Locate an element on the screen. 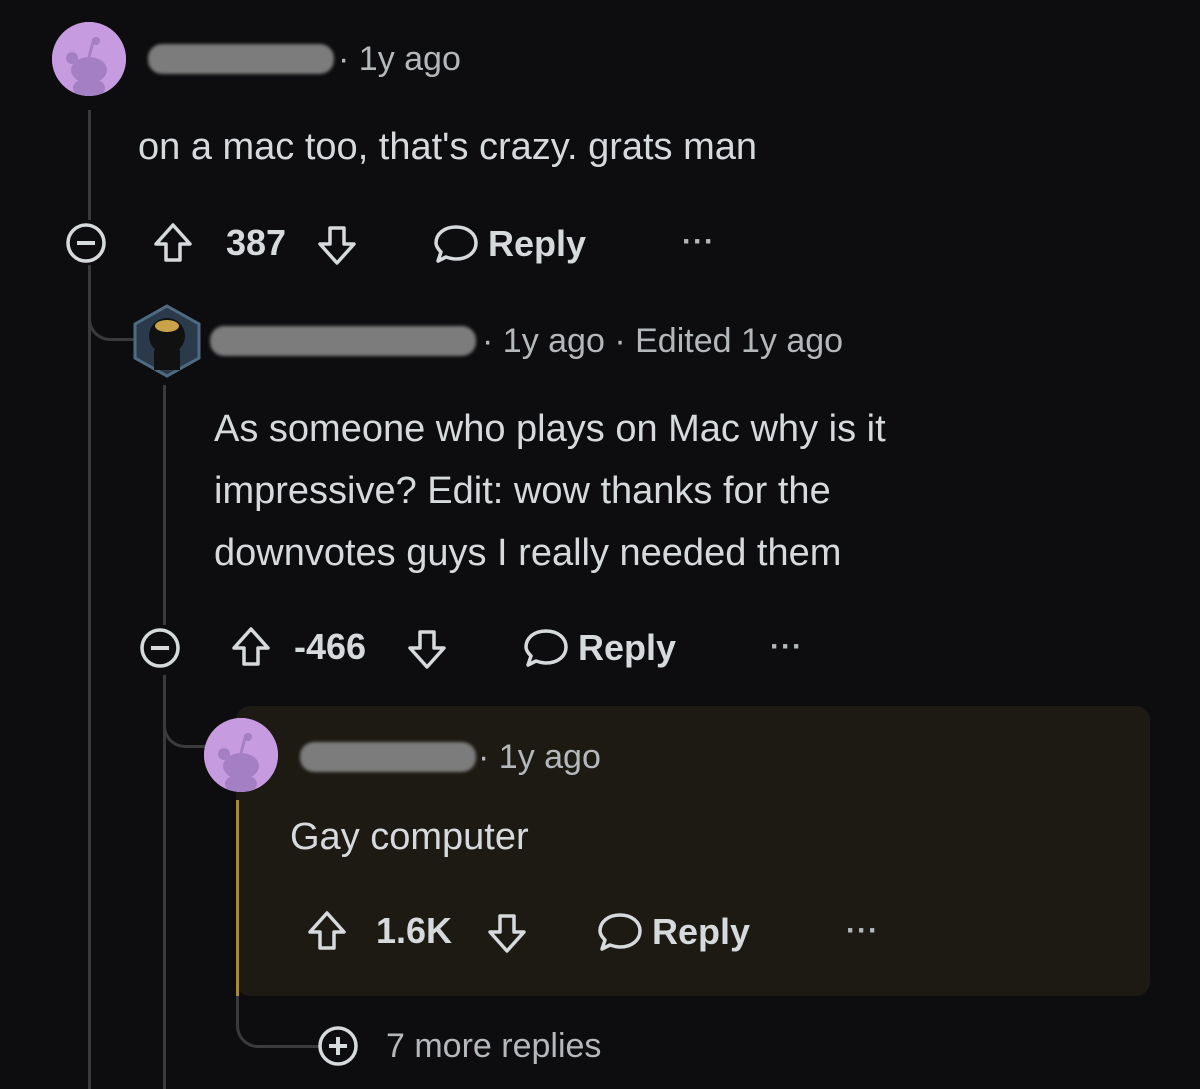  comment-body: Gay computer is located at coordinates (409, 837).